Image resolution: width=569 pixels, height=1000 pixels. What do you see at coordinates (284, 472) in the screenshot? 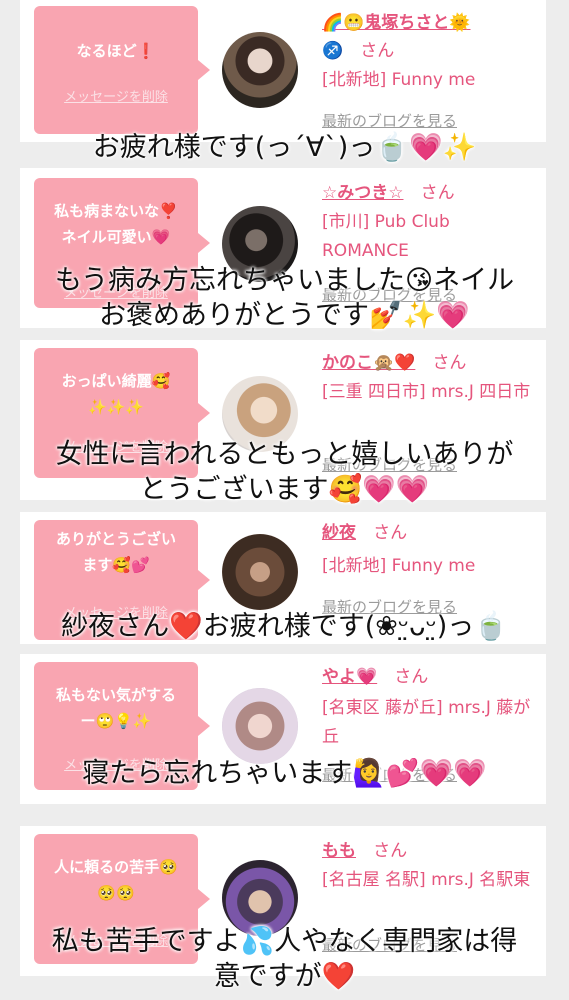
I see `reply-text-overlay: 女性に言われるともっと嬉しいありが とうございます🥰💗💗` at bounding box center [284, 472].